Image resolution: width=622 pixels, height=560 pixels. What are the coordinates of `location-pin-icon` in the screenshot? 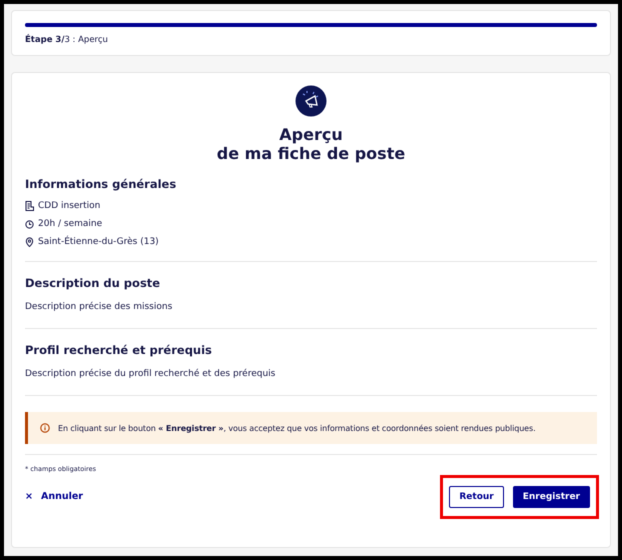 It's located at (29, 242).